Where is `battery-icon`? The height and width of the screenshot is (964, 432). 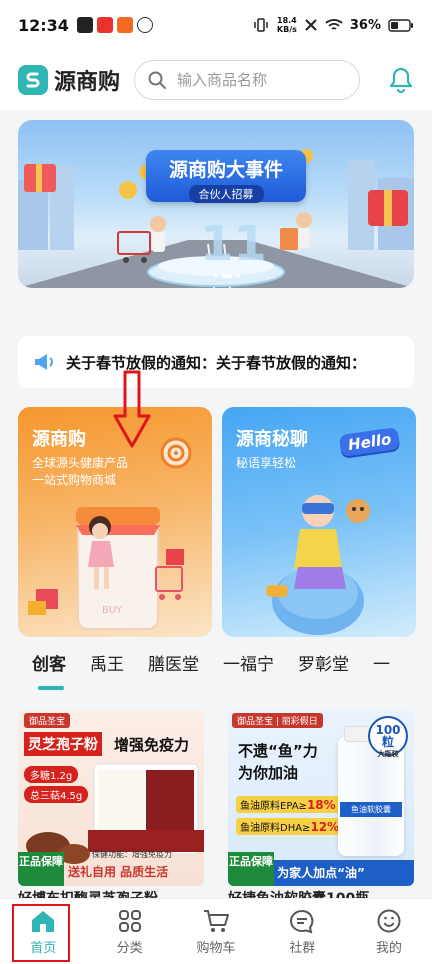 battery-icon is located at coordinates (400, 25).